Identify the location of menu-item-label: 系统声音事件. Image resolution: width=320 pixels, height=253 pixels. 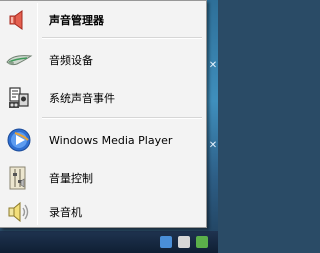
(82, 98).